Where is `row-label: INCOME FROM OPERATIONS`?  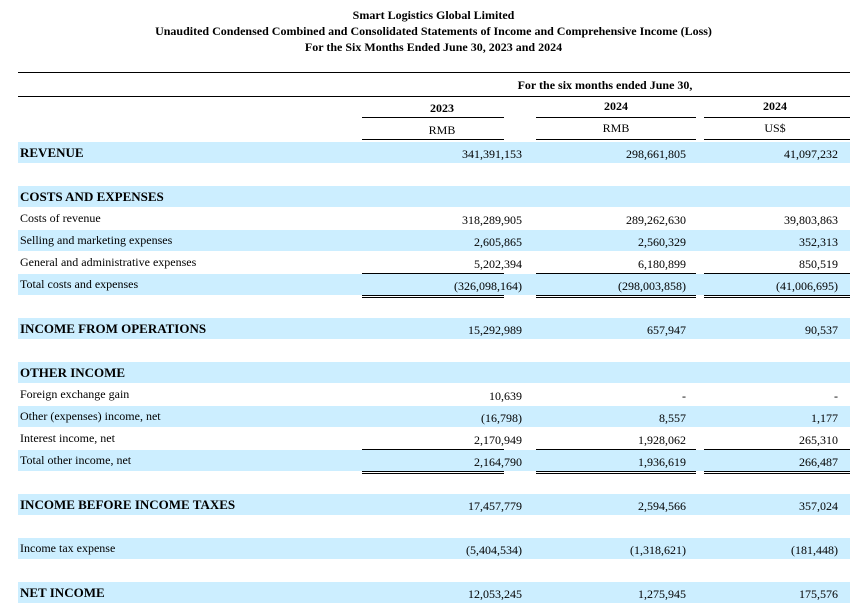
row-label: INCOME FROM OPERATIONS is located at coordinates (113, 328).